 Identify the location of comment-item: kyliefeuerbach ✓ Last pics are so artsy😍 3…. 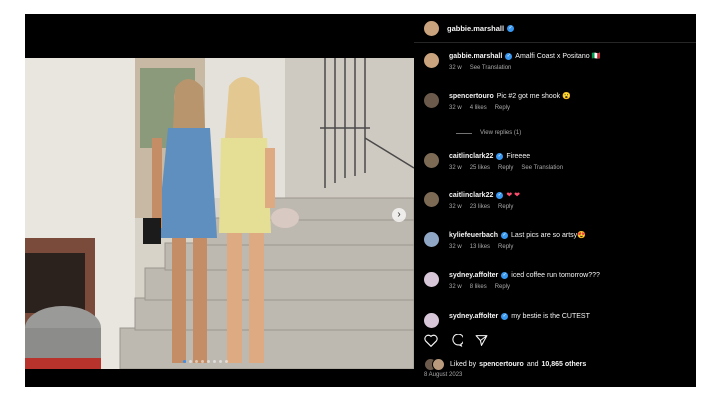
(558, 240).